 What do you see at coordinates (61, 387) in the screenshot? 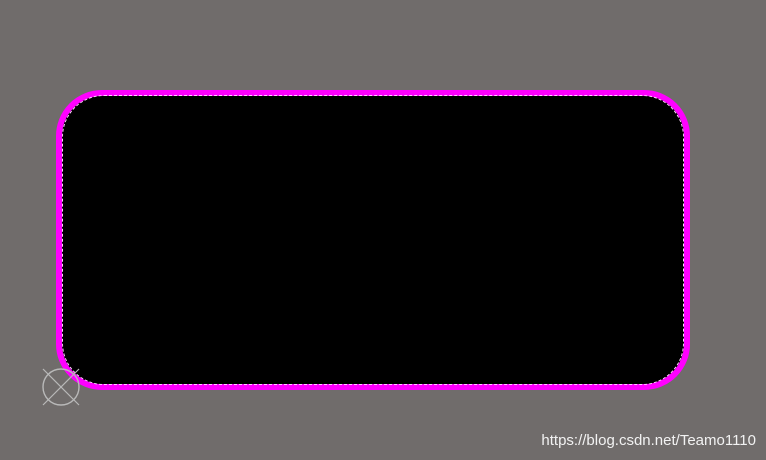
I see `origin-crosshair-icon` at bounding box center [61, 387].